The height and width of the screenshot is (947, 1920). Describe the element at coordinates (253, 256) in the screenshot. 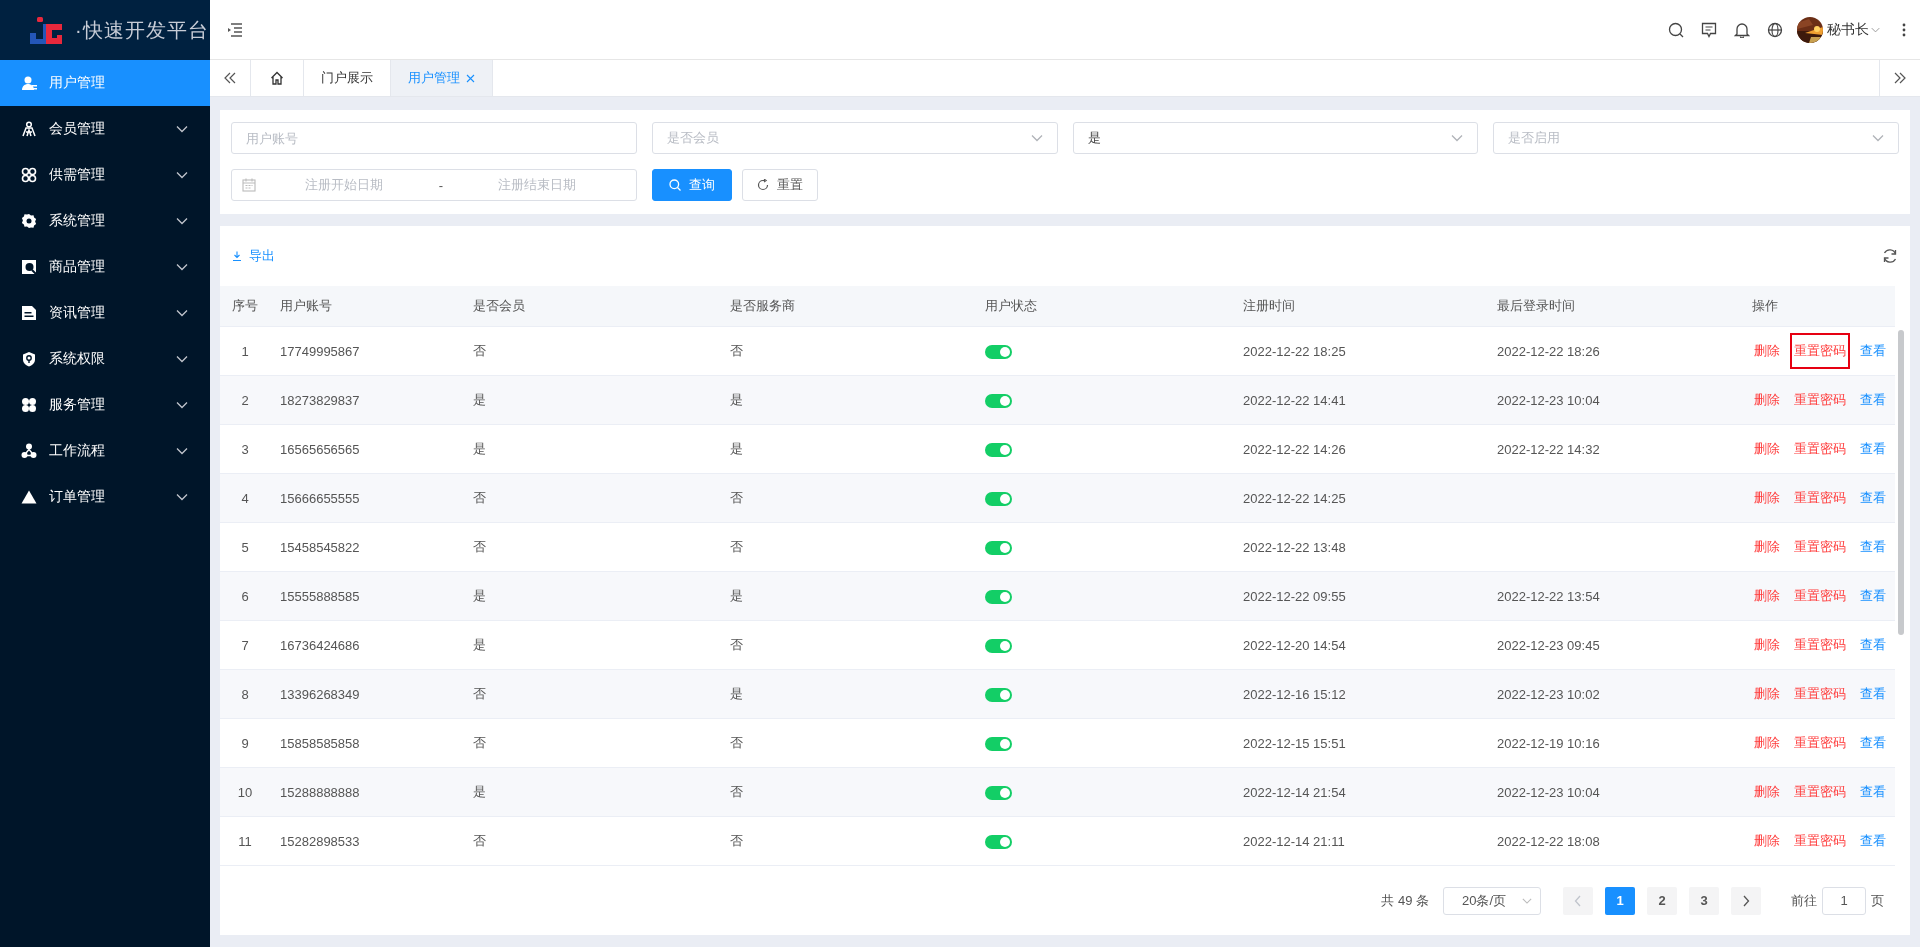

I see `export-link: 导出` at that location.